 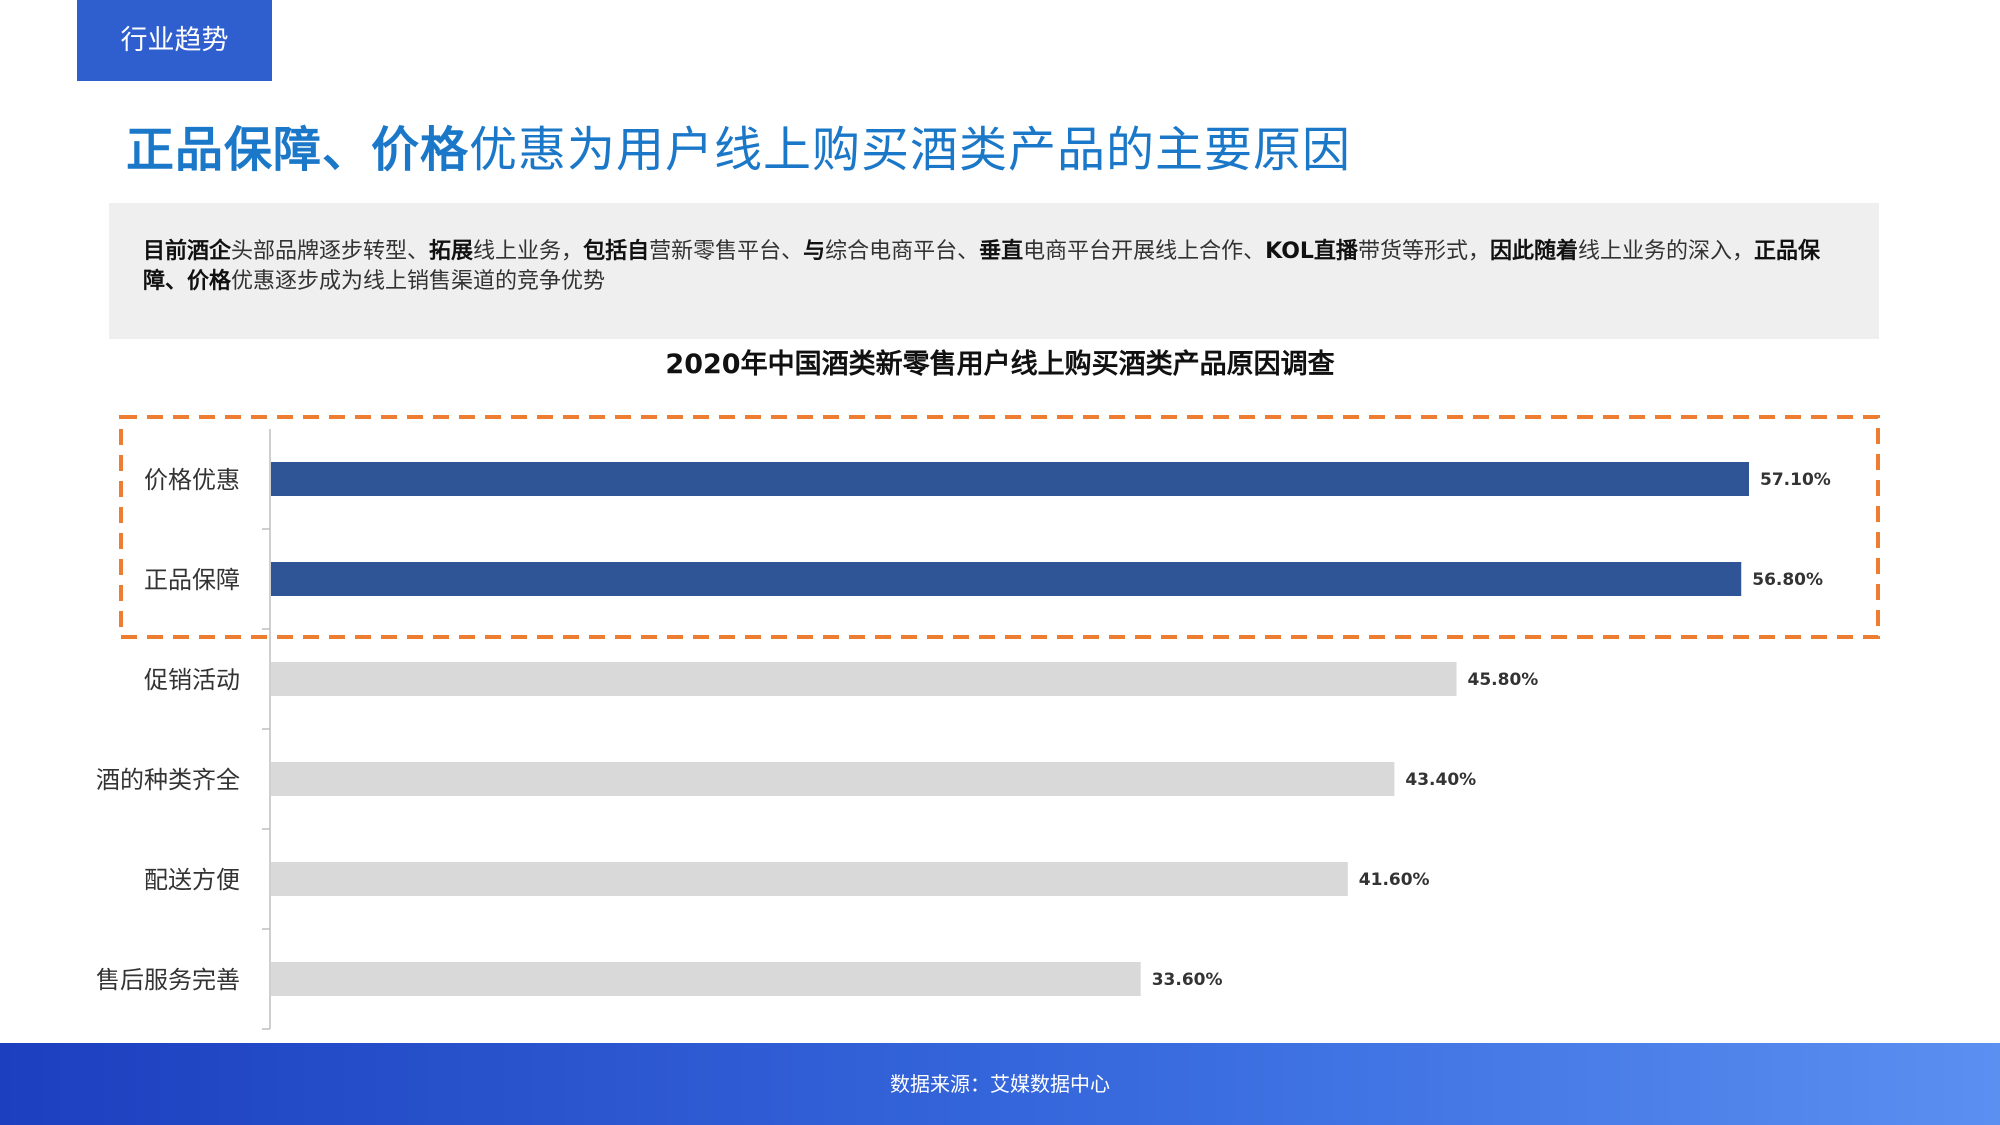 What do you see at coordinates (1423, 251) in the screenshot?
I see `summary-text: 带货等形式，` at bounding box center [1423, 251].